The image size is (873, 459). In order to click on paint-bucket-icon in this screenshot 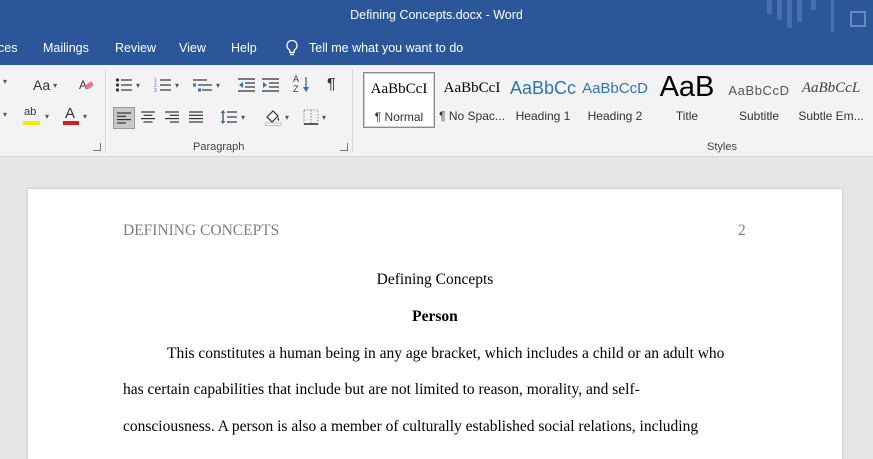, I will do `click(273, 118)`.